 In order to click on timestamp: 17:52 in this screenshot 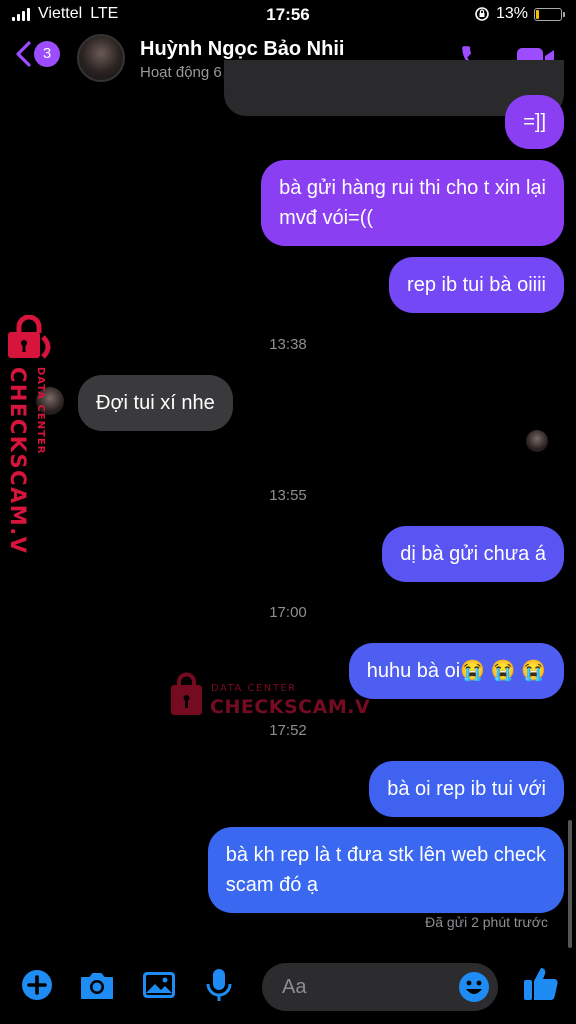, I will do `click(288, 730)`.